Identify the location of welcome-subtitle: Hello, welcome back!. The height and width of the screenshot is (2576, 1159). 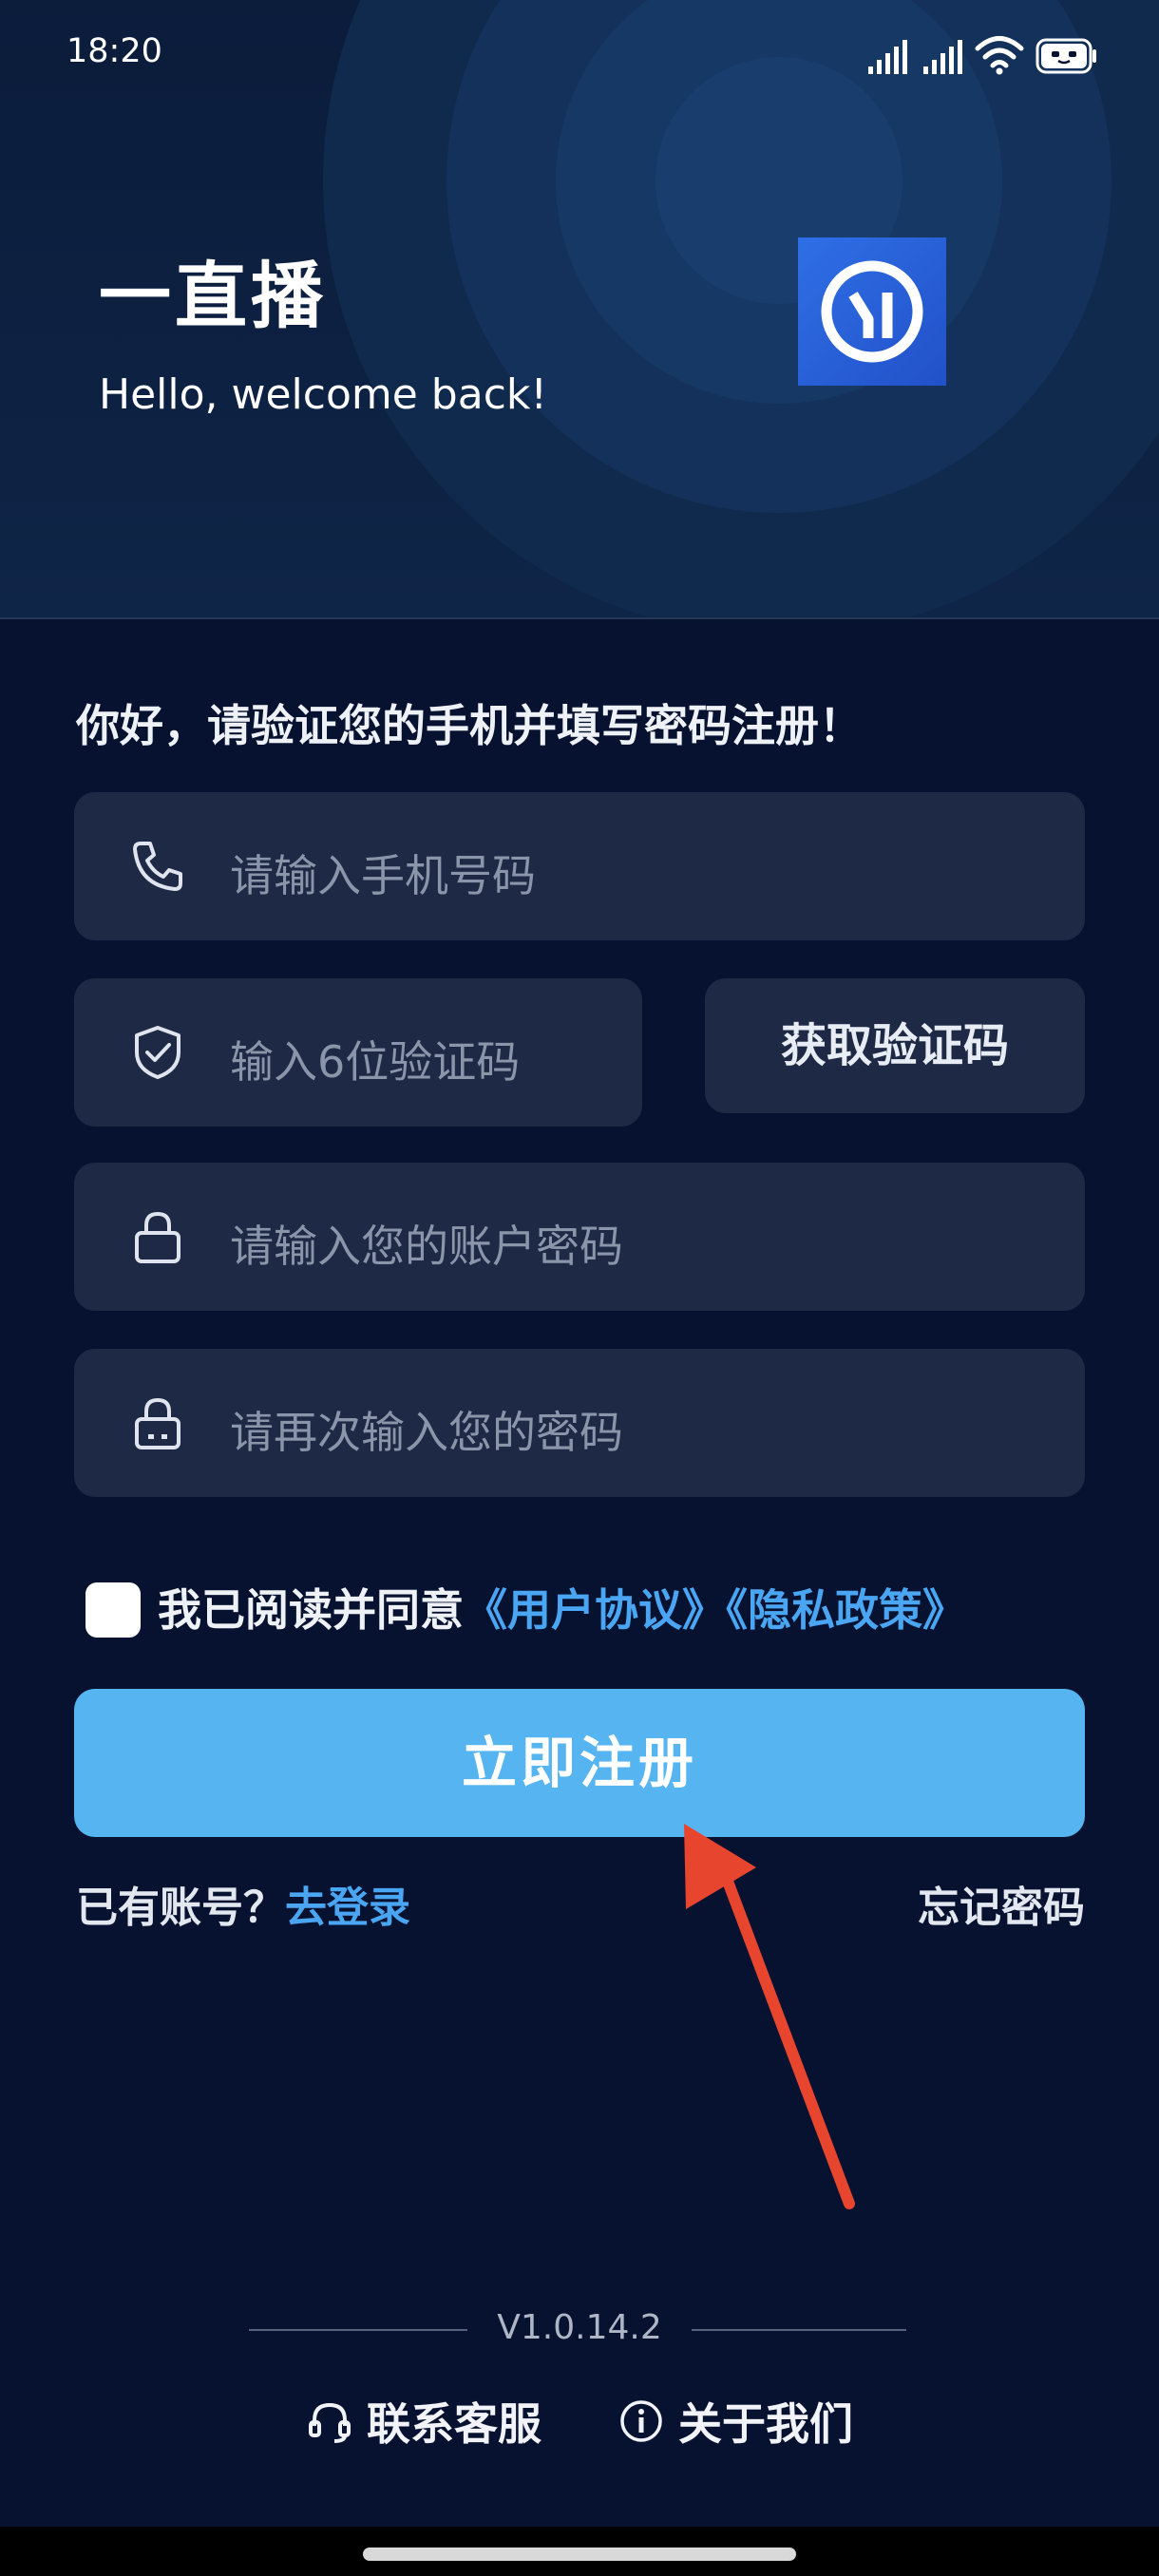
(323, 394).